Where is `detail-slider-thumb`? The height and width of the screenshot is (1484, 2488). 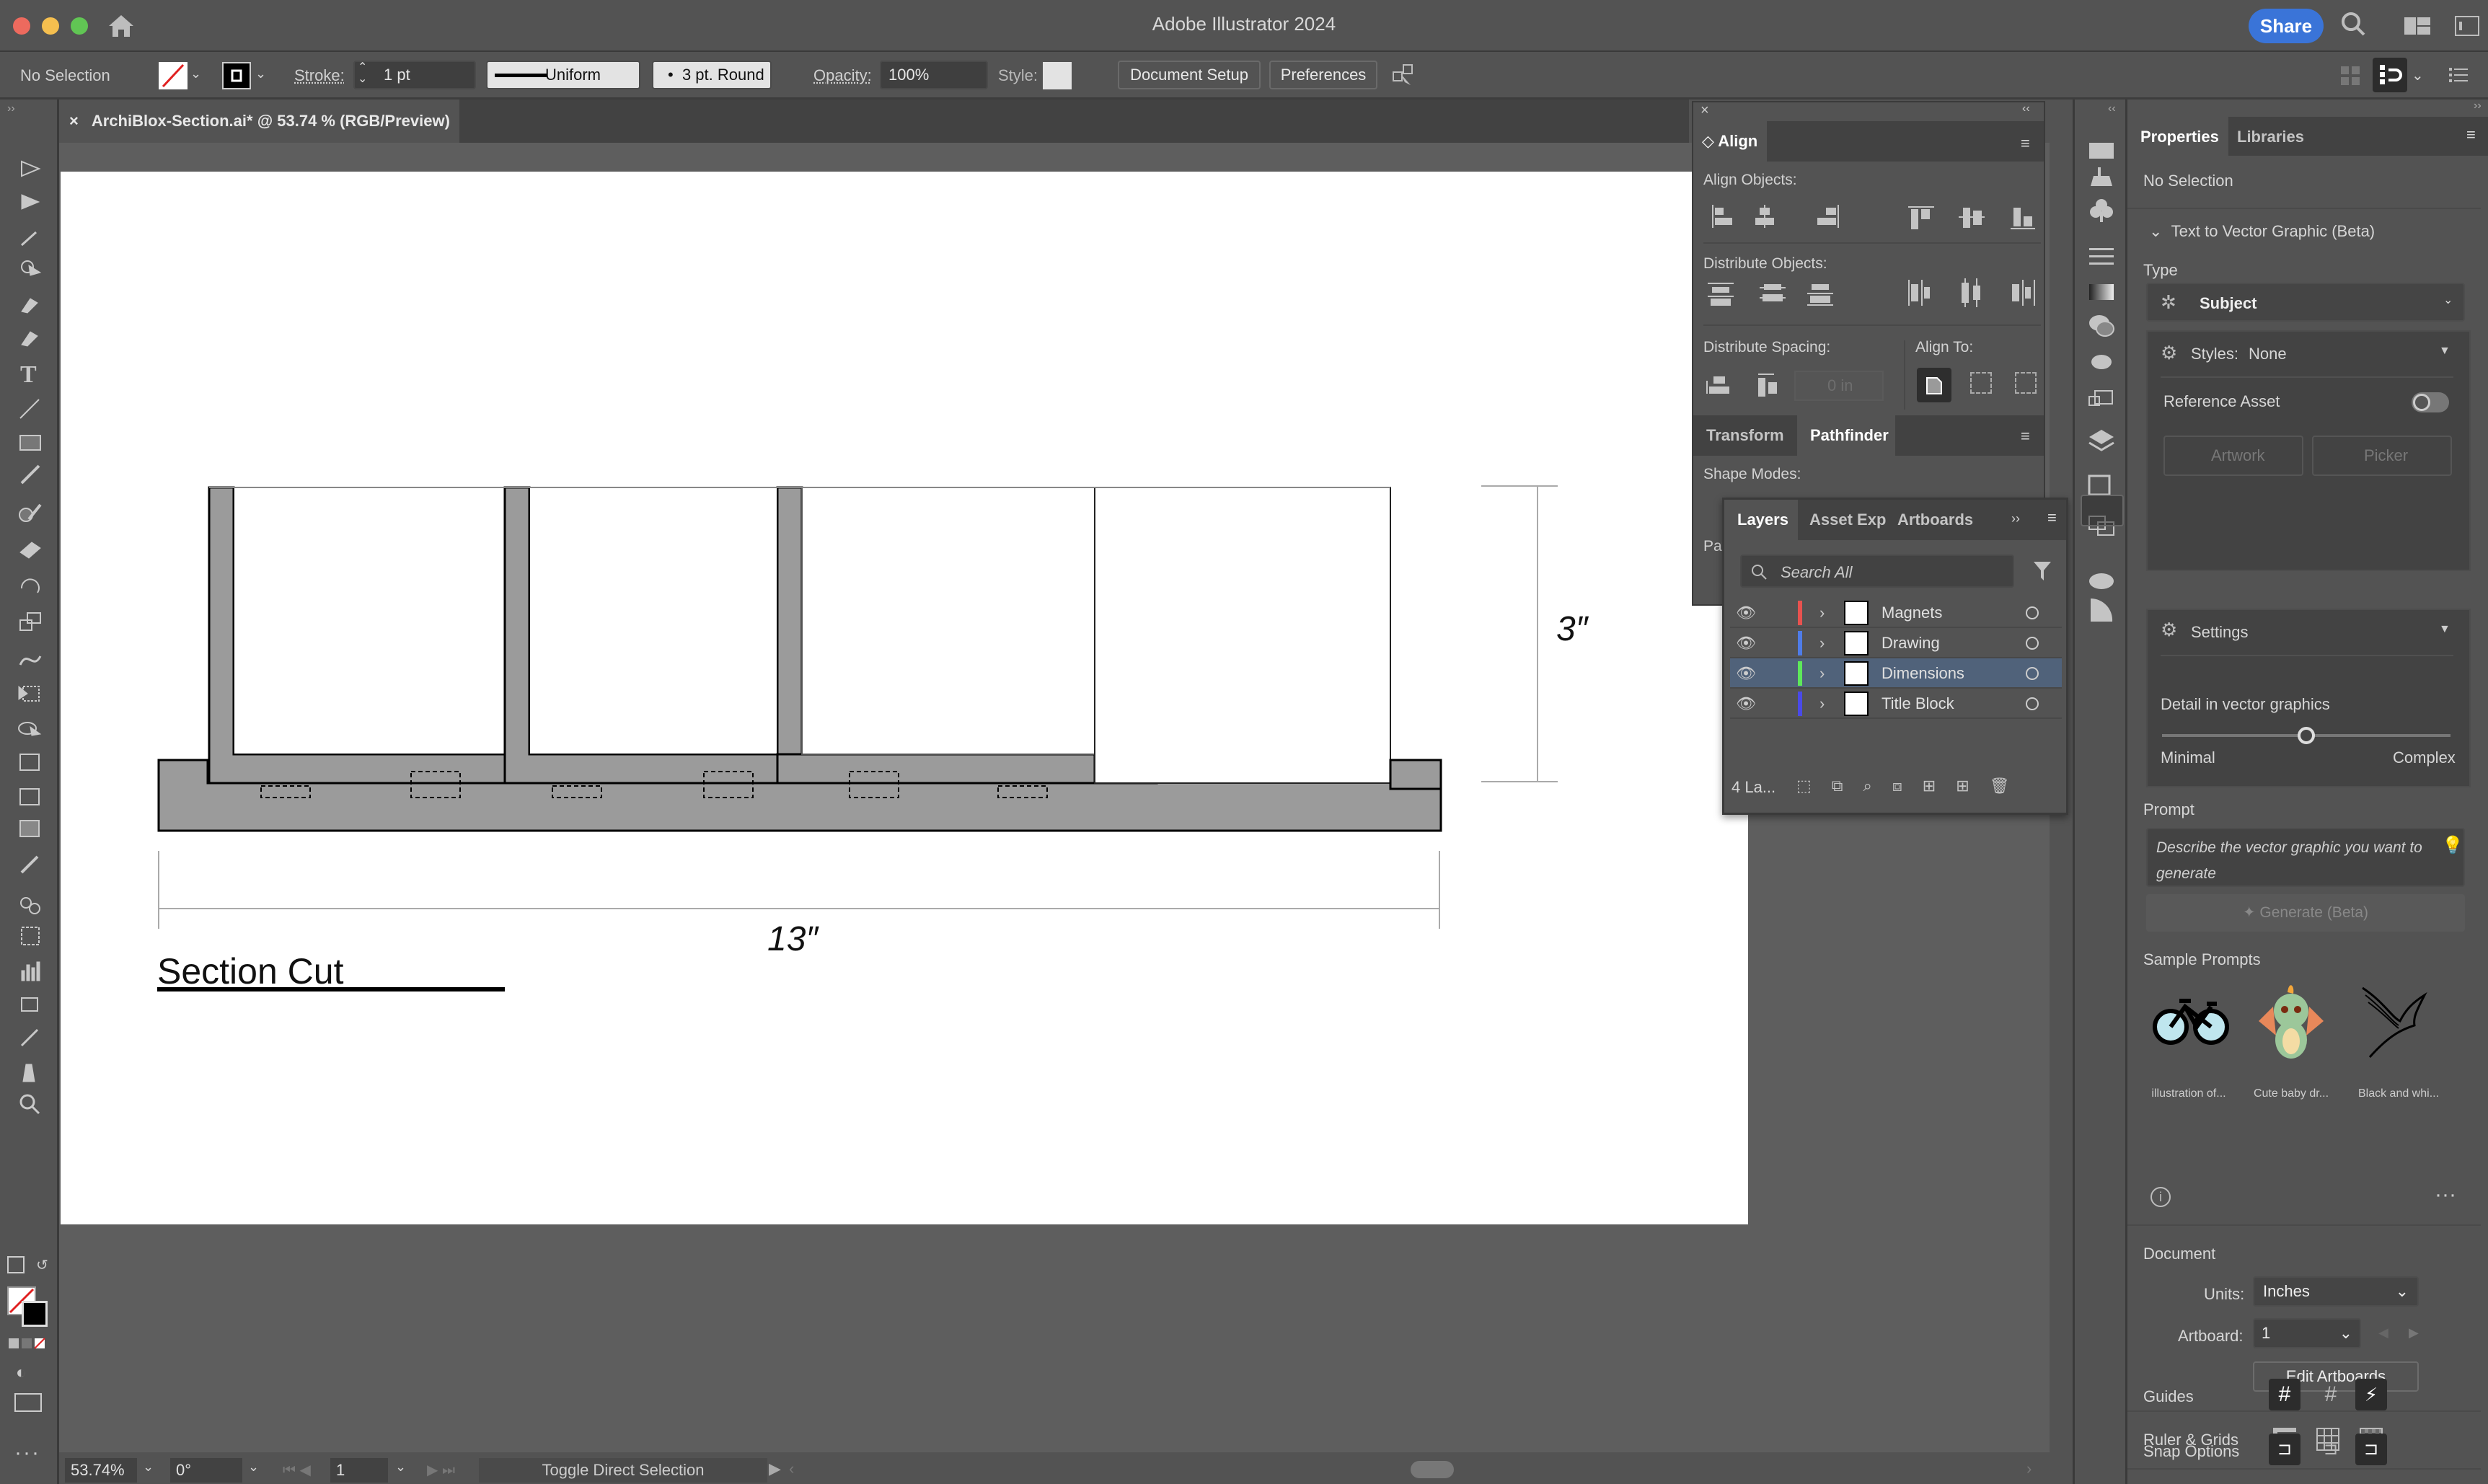
detail-slider-thumb is located at coordinates (2306, 735).